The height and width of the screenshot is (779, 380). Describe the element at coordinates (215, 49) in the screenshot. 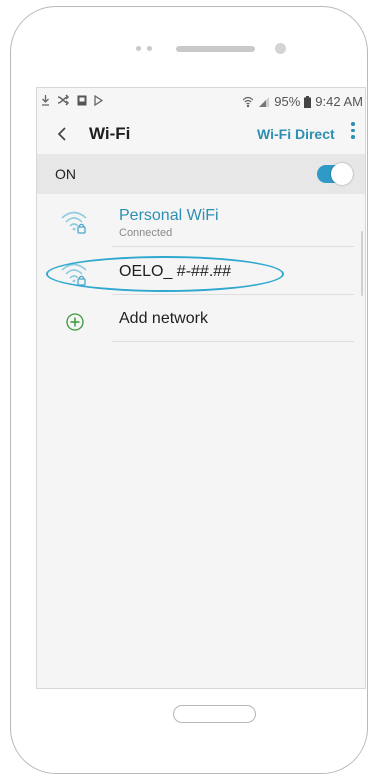

I see `earpiece-speaker` at that location.